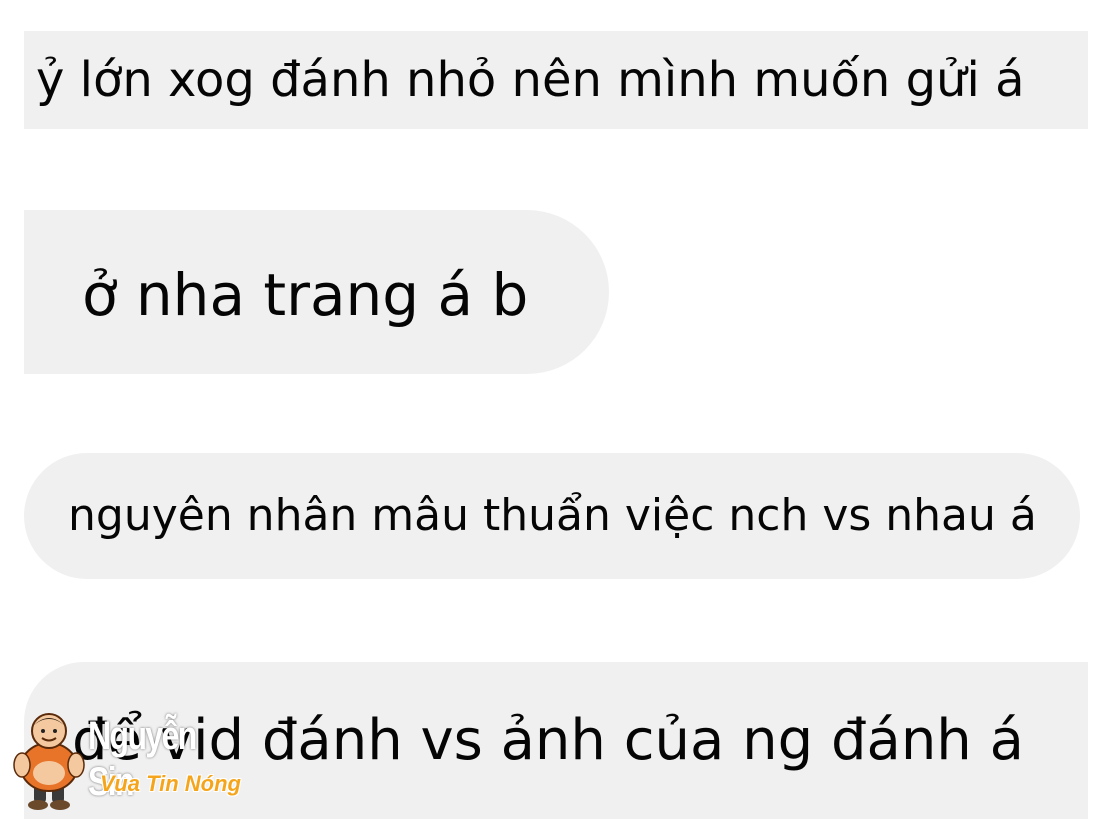 This screenshot has width=1112, height=819. I want to click on message-text: nguyên nhân mâu thuẩn việc nch vs nhau á, so click(552, 515).